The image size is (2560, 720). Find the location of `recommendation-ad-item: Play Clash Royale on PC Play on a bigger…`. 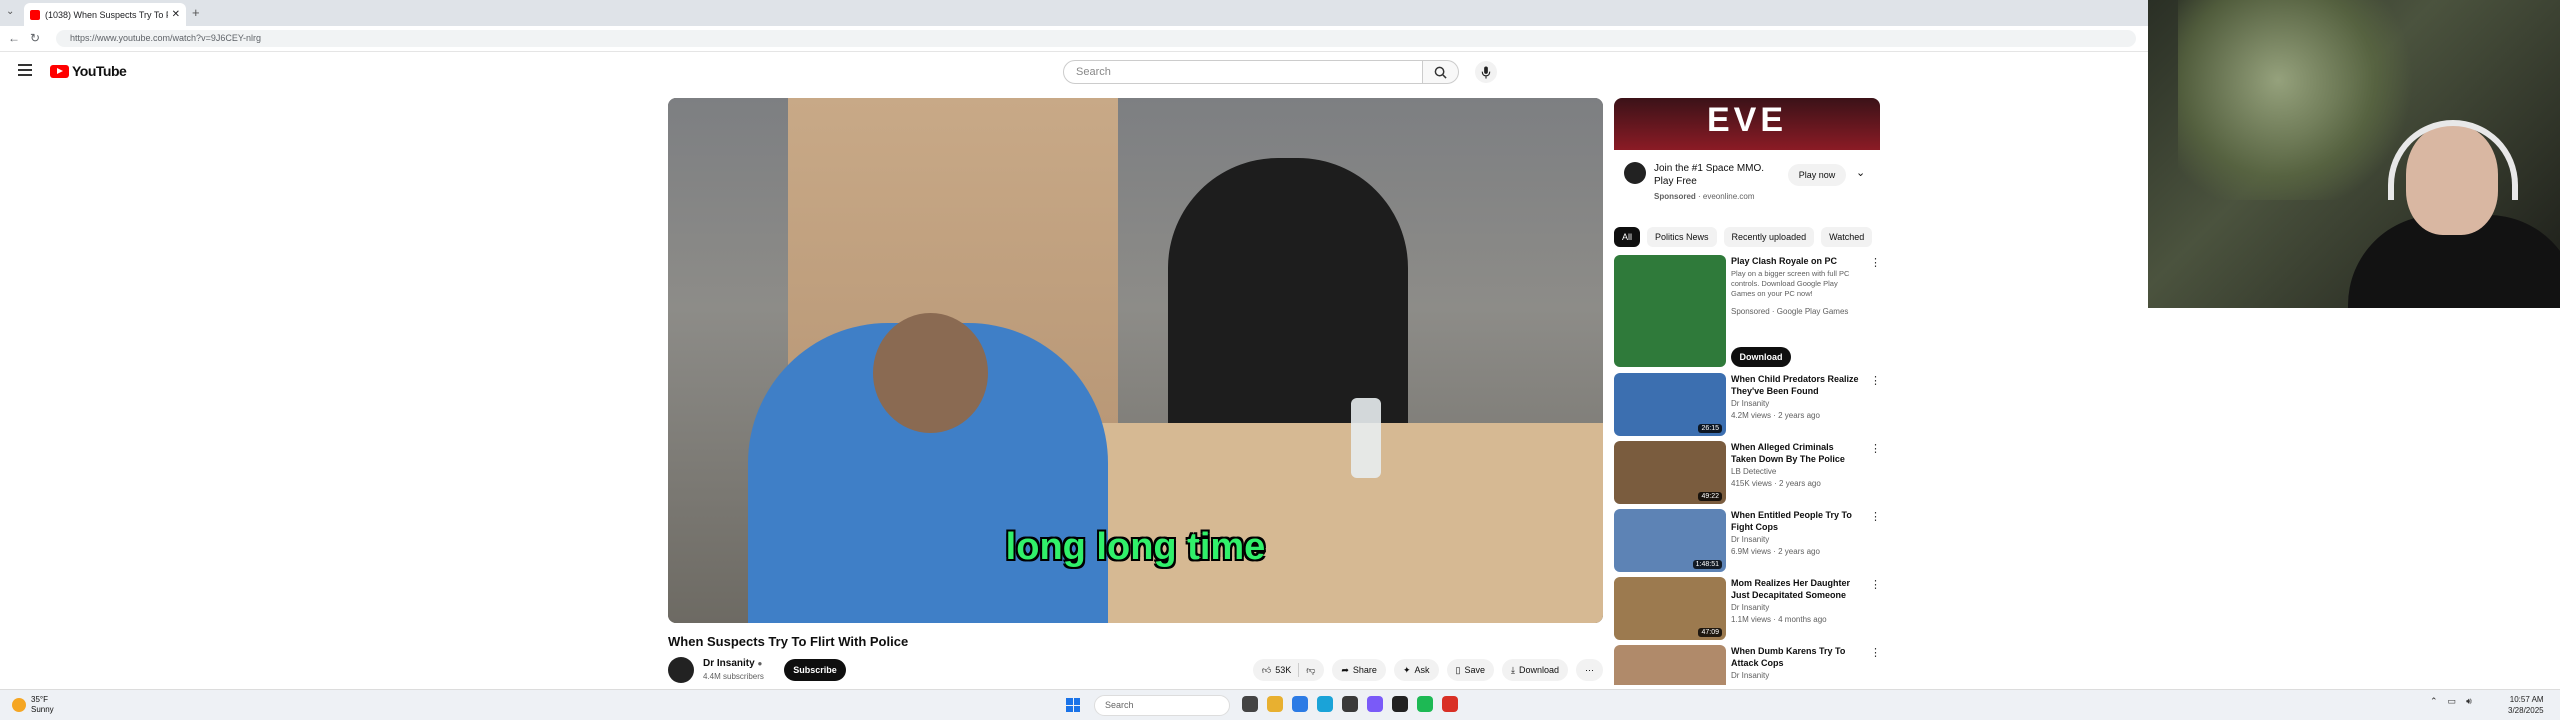

recommendation-ad-item: Play Clash Royale on PC Play on a bigger… is located at coordinates (1747, 311).